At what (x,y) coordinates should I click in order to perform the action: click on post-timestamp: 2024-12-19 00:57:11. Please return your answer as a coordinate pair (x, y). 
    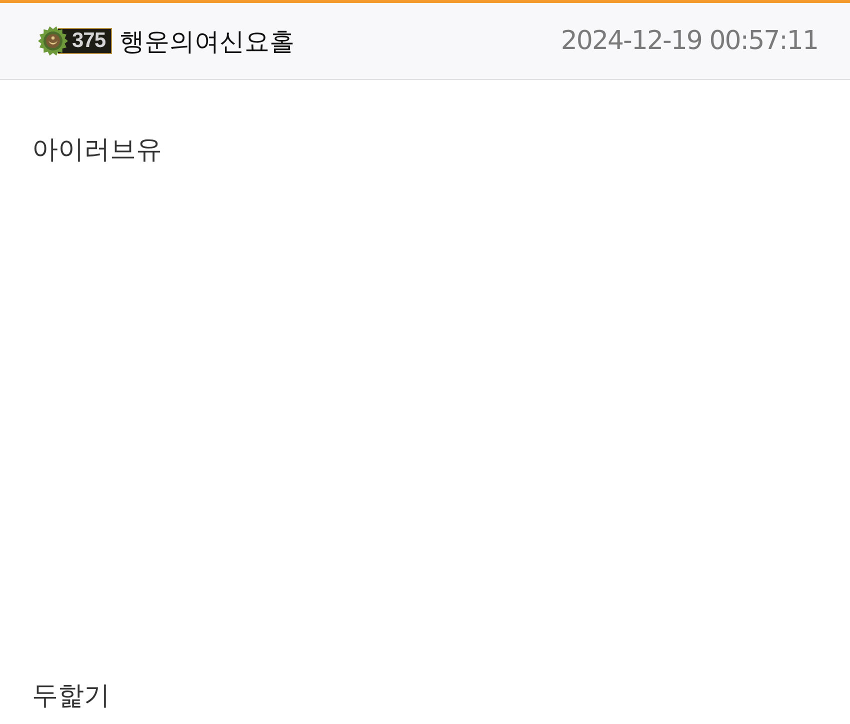
    Looking at the image, I should click on (689, 41).